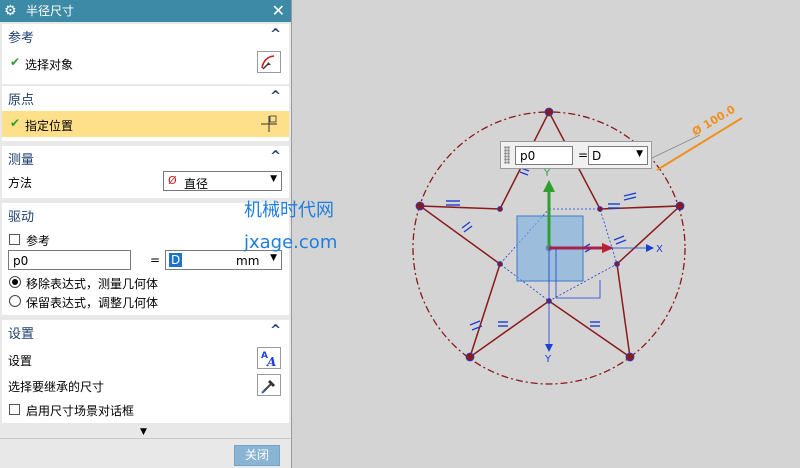 This screenshot has width=800, height=468. Describe the element at coordinates (49, 65) in the screenshot. I see `select-object-label: 选择对象` at that location.